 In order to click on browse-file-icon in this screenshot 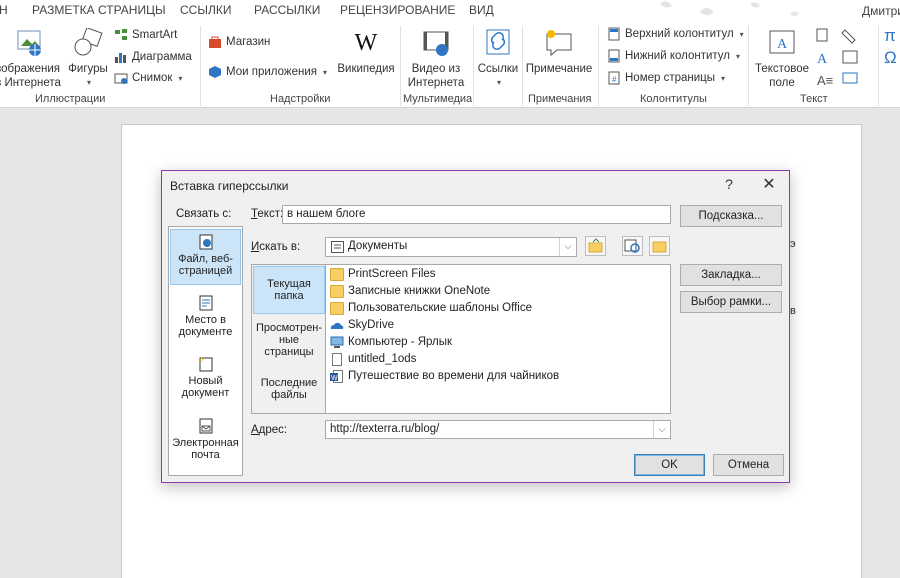, I will do `click(659, 247)`.